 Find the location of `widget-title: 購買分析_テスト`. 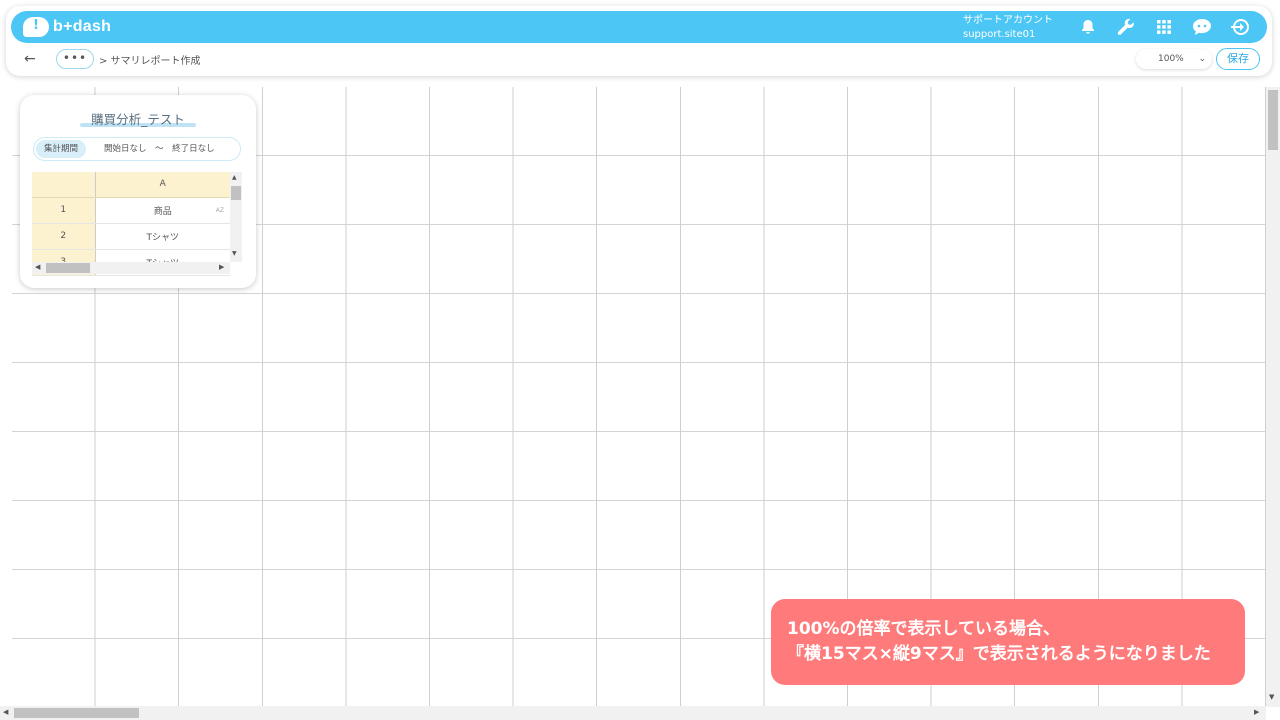

widget-title: 購買分析_テスト is located at coordinates (138, 118).